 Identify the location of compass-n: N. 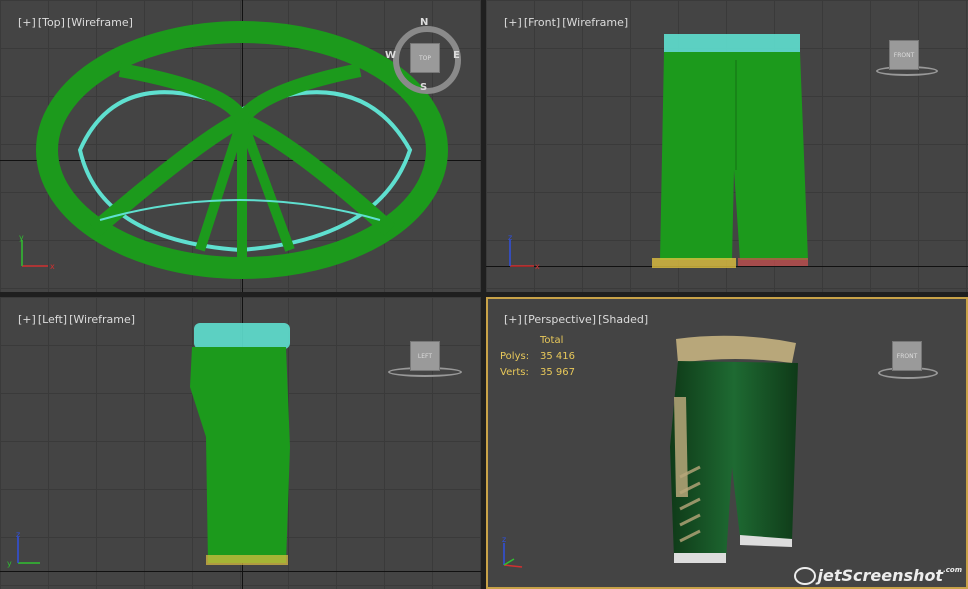
(424, 22).